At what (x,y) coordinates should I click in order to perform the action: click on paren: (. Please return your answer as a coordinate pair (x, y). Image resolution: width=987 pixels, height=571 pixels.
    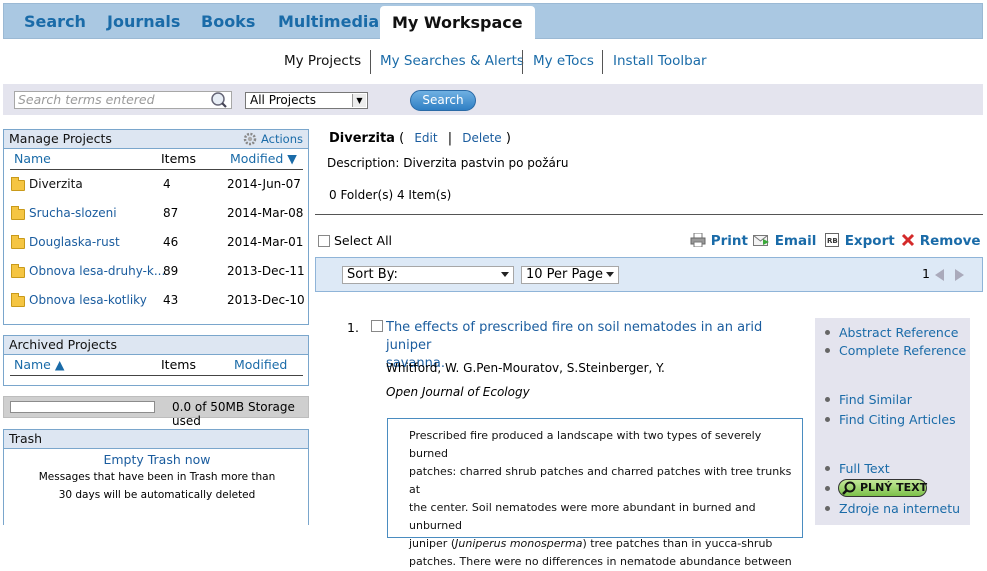
    Looking at the image, I should click on (402, 138).